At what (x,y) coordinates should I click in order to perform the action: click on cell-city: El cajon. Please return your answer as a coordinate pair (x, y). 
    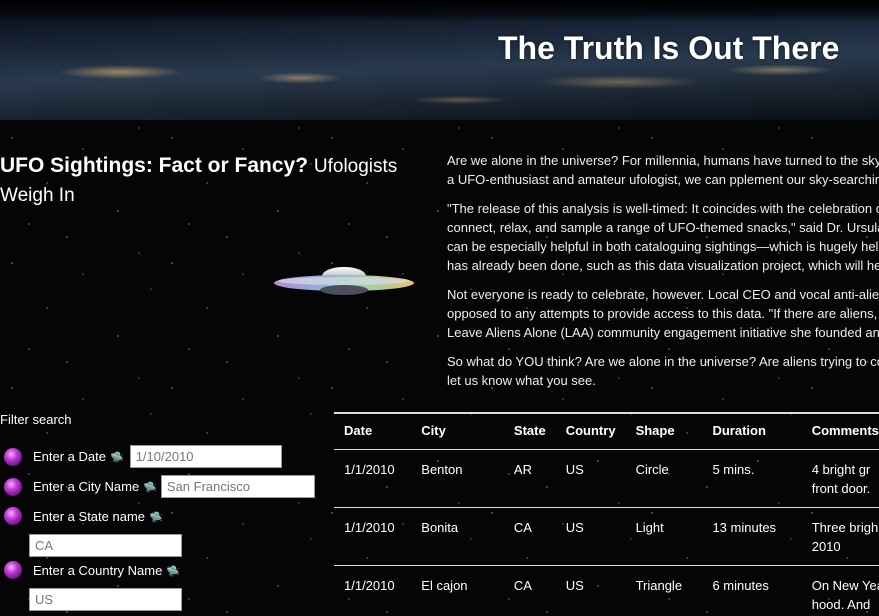
    Looking at the image, I should click on (457, 590).